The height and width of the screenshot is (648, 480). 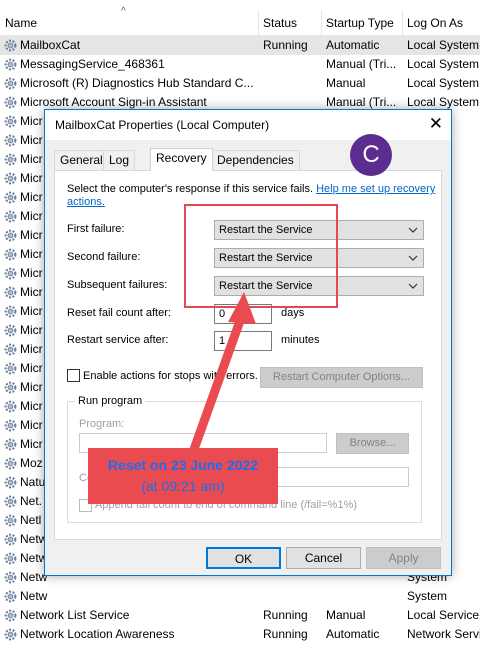 I want to click on service-name: MessagingService_468361, so click(x=92, y=64).